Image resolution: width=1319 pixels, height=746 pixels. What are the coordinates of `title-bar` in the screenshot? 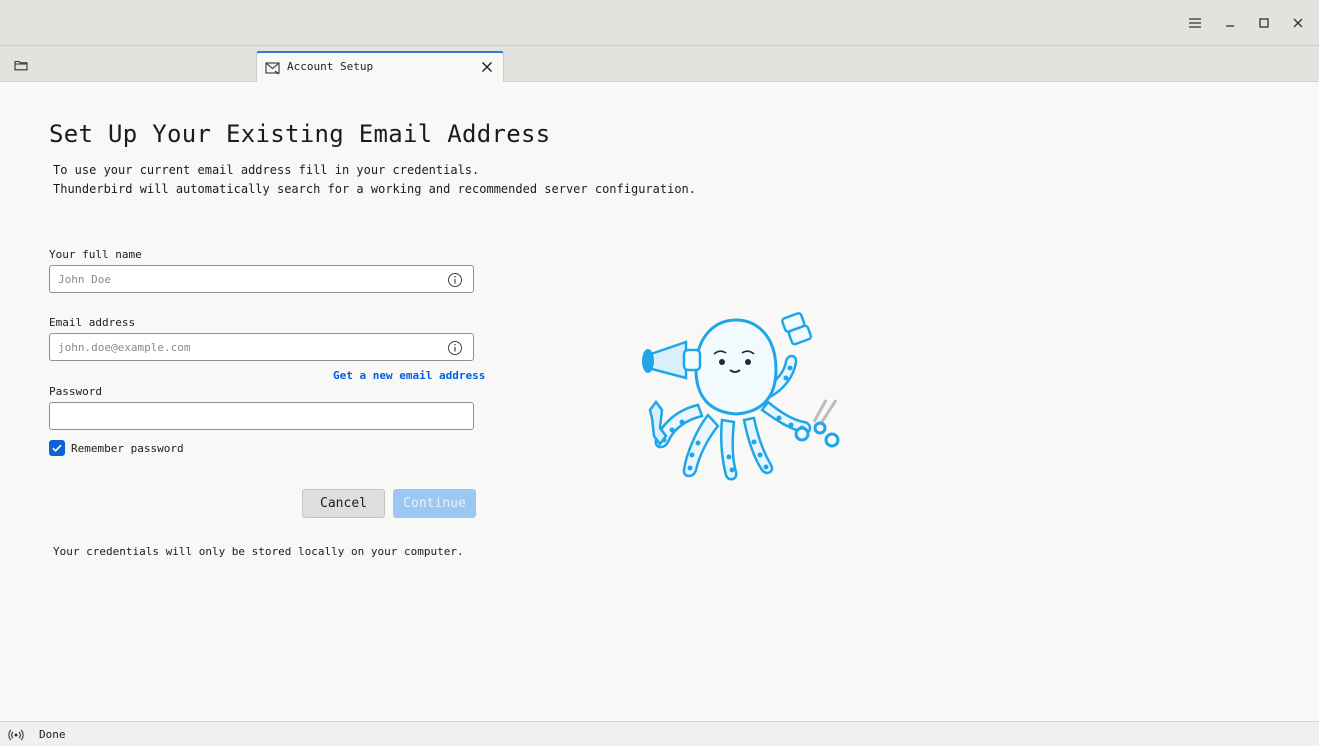 It's located at (659, 23).